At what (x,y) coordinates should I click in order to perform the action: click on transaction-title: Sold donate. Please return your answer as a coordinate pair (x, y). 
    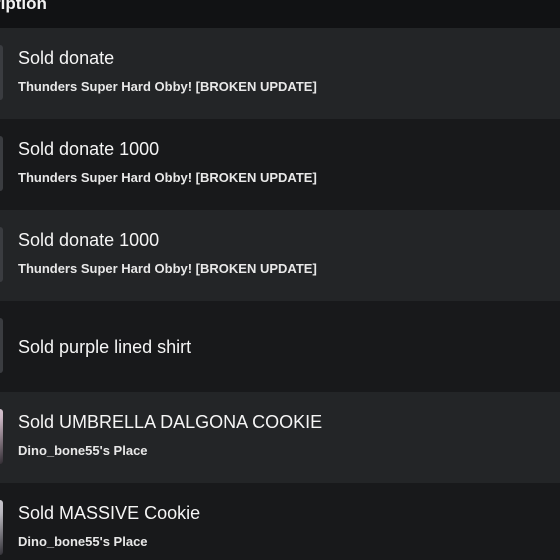
    Looking at the image, I should click on (66, 58).